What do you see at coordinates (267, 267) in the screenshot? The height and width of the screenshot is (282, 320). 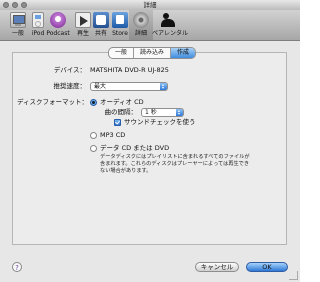 I see `ok-button: OK` at bounding box center [267, 267].